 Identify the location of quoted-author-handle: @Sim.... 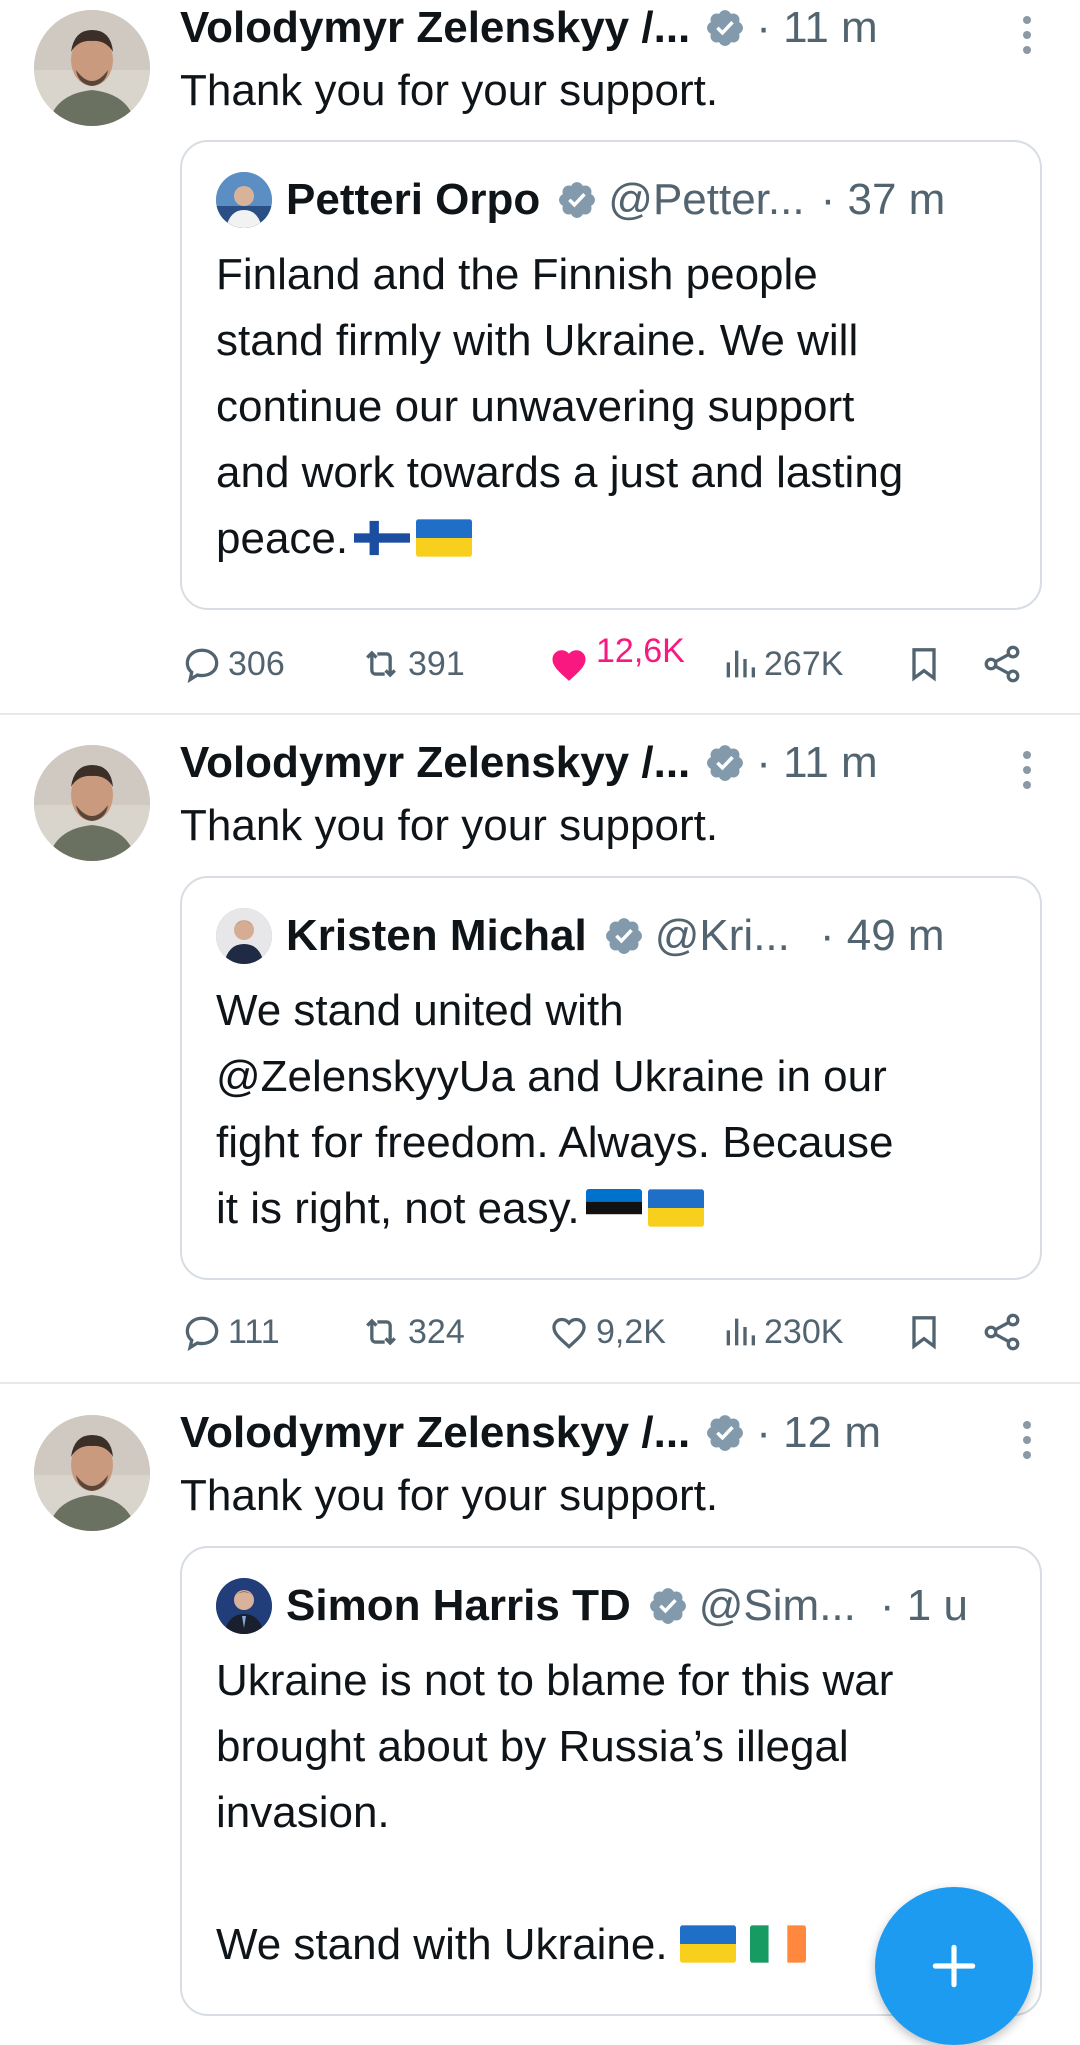
(777, 1605).